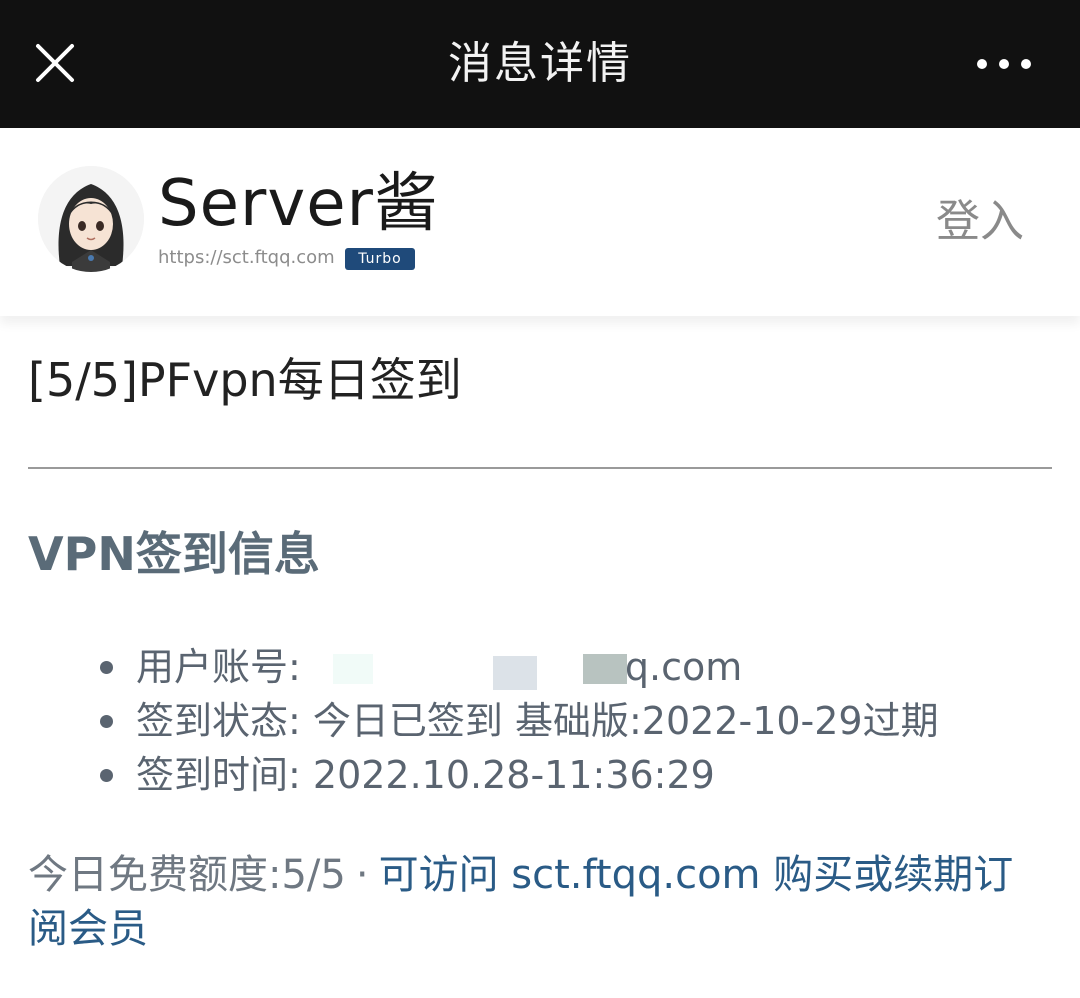  Describe the element at coordinates (246, 257) in the screenshot. I see `brand-url: https://sct.ftqq.com` at that location.